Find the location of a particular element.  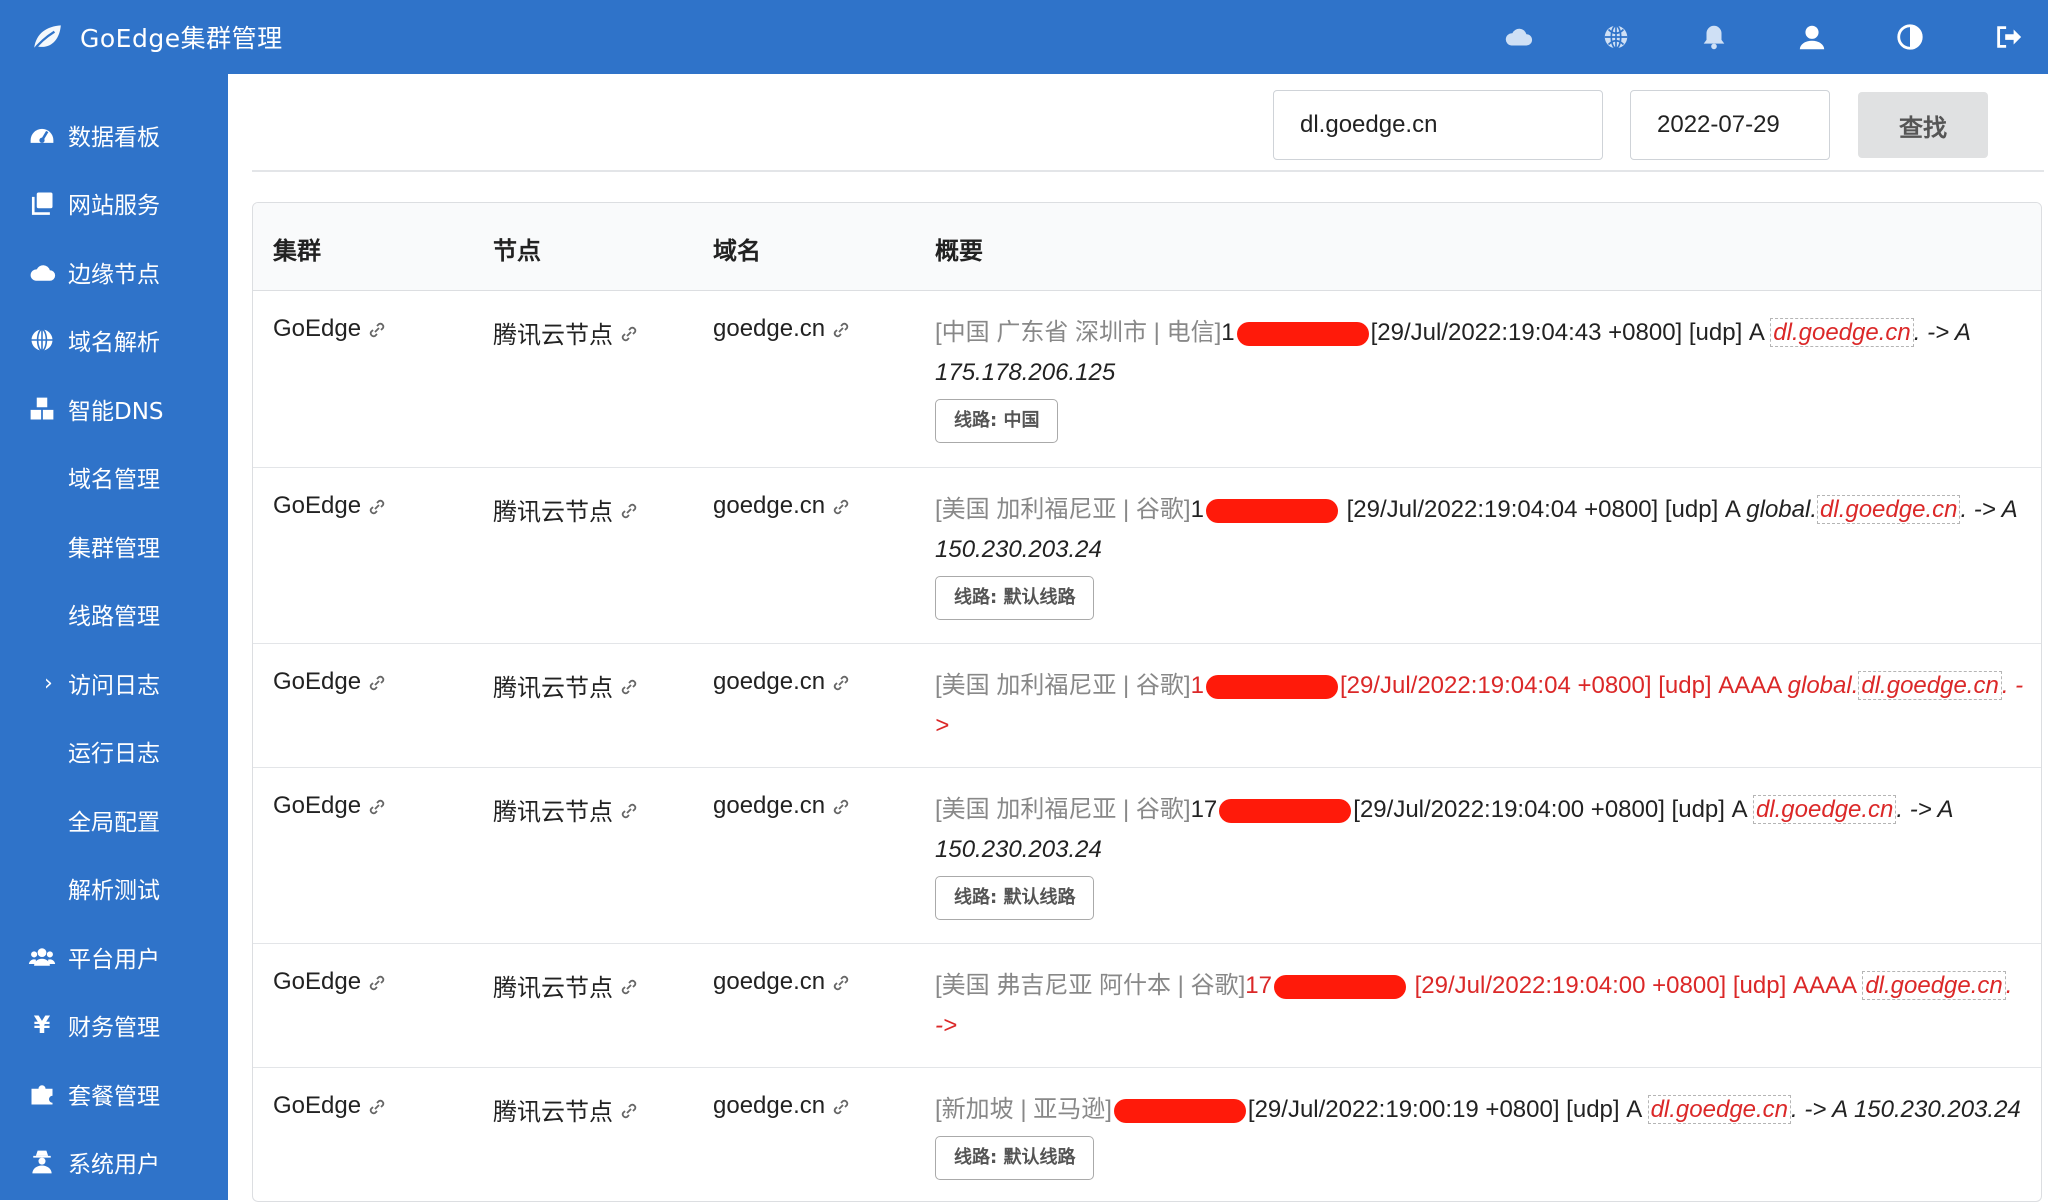

table-header: 集群 节点 域名 概要 is located at coordinates (1147, 247).